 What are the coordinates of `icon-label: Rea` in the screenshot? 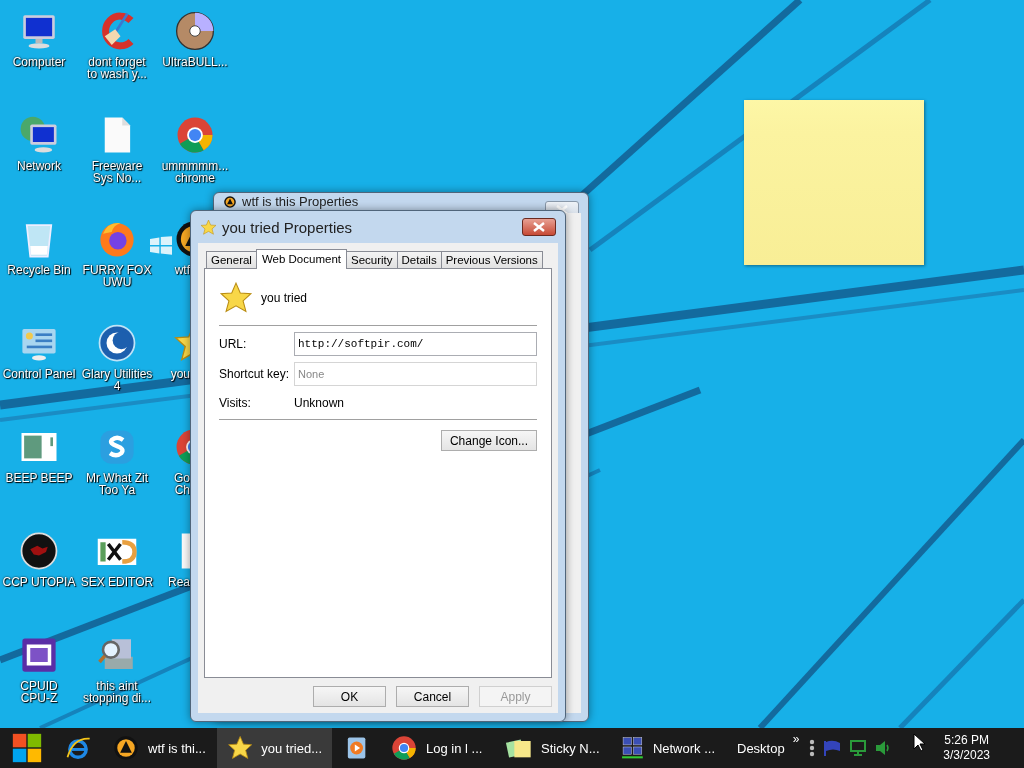 It's located at (179, 582).